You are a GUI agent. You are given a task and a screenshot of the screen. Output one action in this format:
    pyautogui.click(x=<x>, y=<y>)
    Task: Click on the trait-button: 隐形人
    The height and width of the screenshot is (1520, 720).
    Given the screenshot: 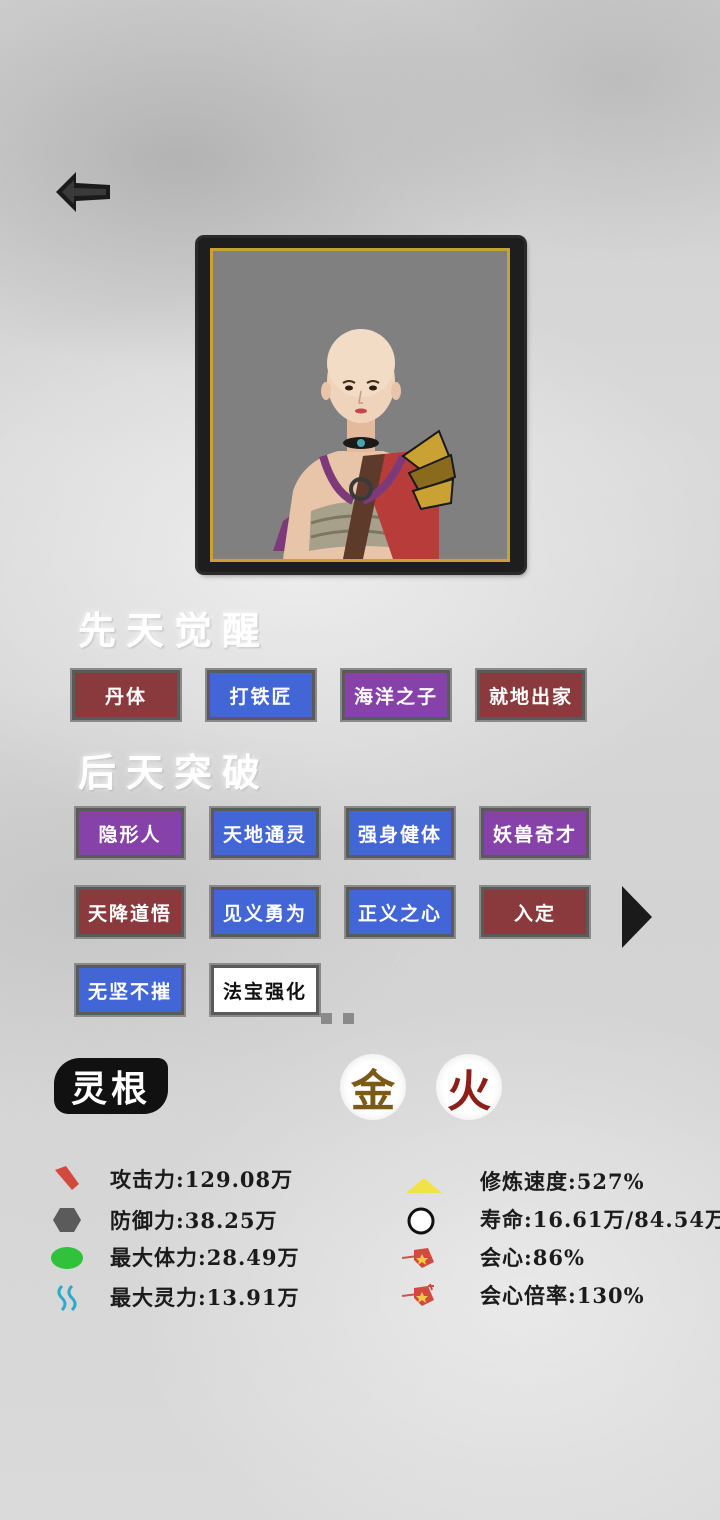 What is the action you would take?
    pyautogui.click(x=130, y=833)
    